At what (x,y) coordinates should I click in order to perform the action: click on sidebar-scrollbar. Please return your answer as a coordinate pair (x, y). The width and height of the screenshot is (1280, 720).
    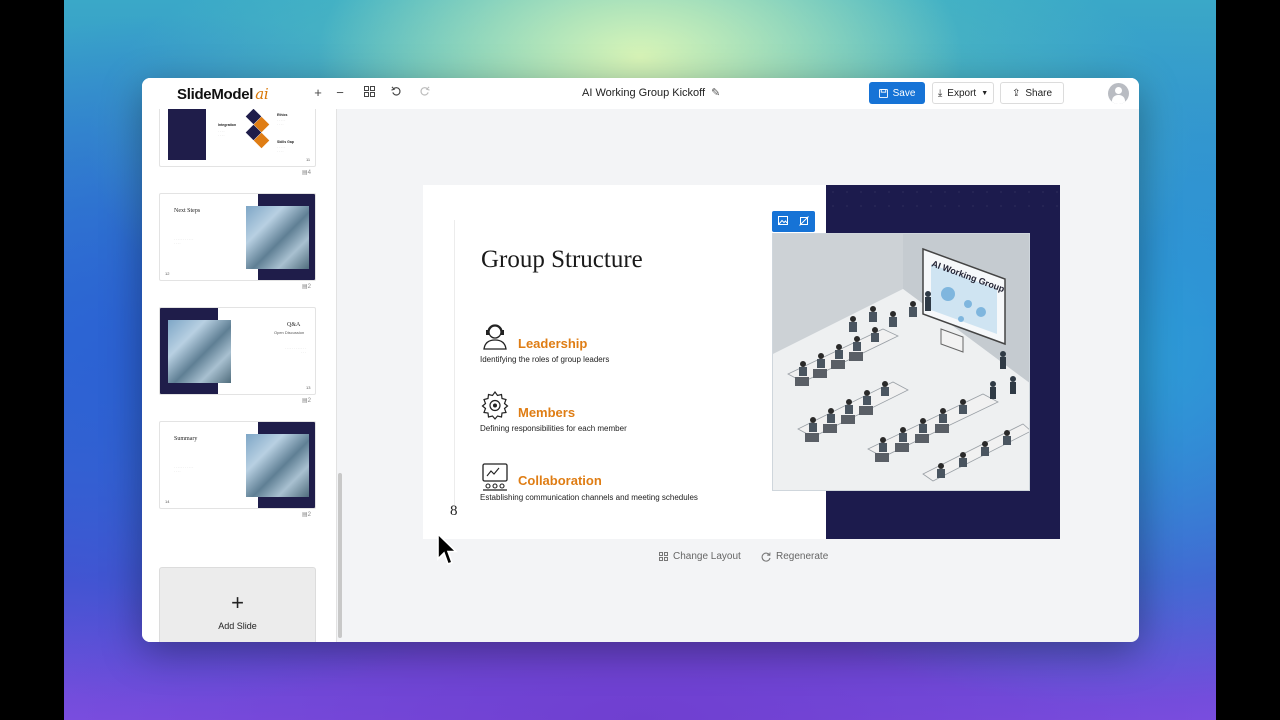
    Looking at the image, I should click on (340, 555).